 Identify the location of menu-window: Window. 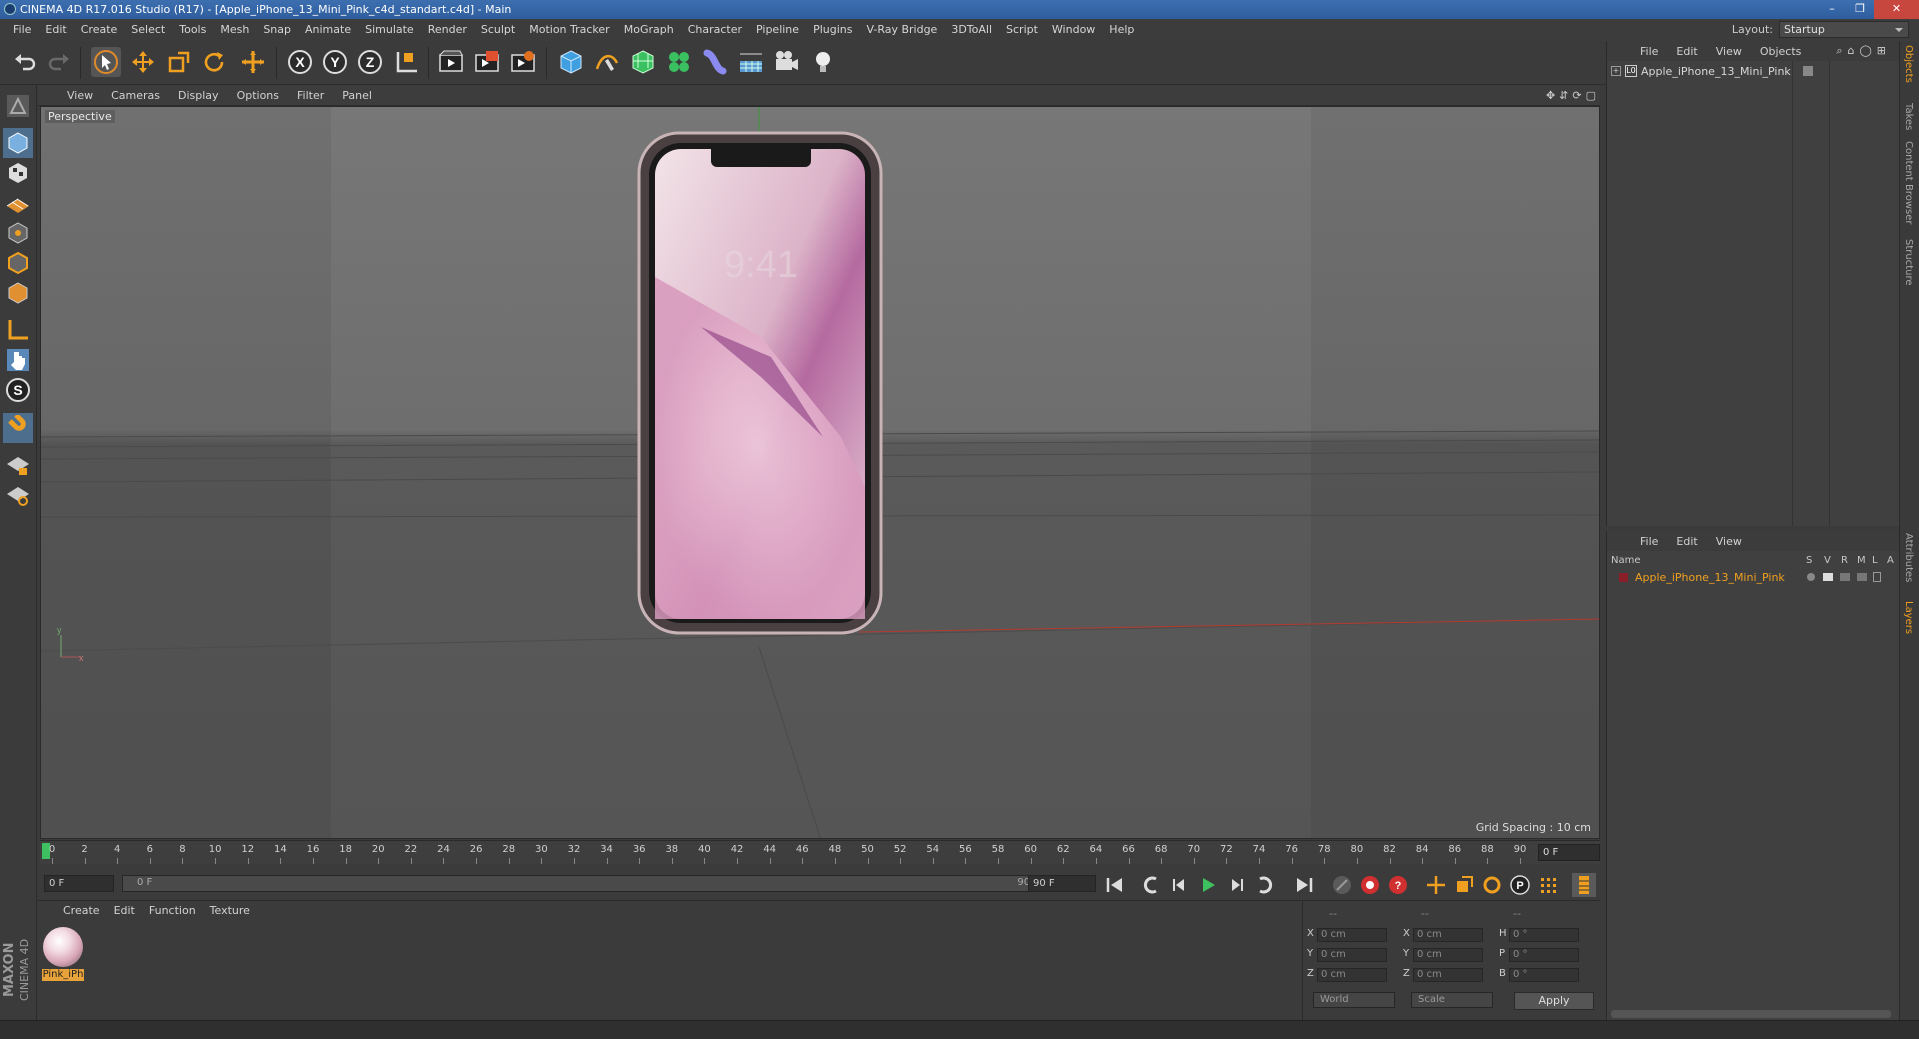
(1073, 30).